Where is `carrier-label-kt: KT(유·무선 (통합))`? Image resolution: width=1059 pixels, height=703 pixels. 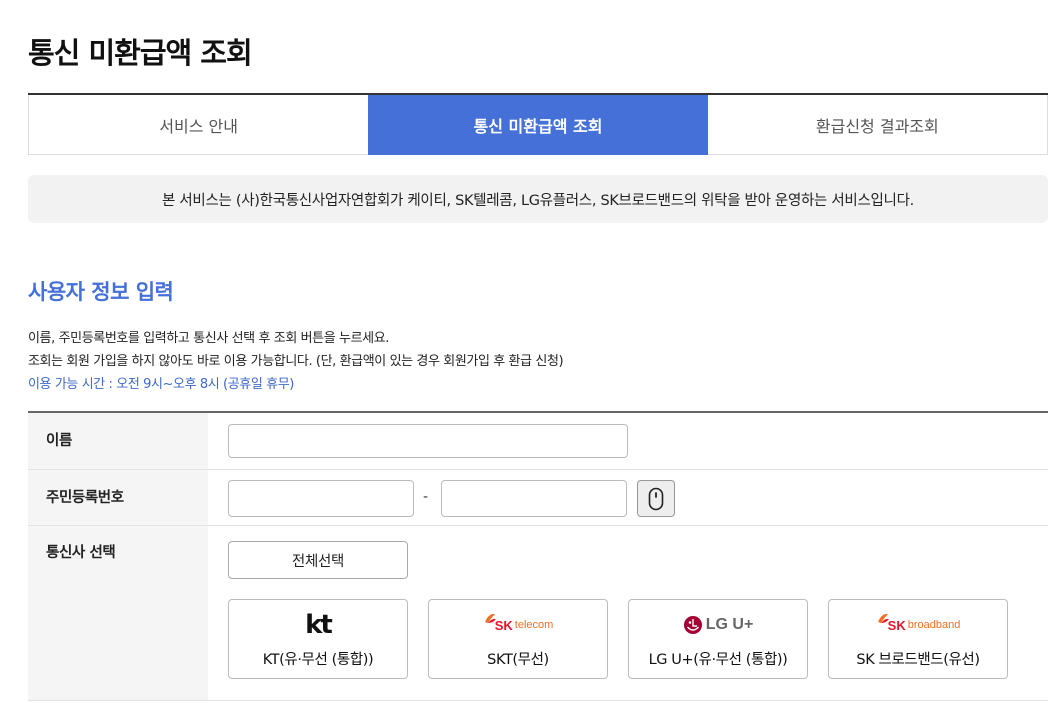 carrier-label-kt: KT(유·무선 (통합)) is located at coordinates (318, 660).